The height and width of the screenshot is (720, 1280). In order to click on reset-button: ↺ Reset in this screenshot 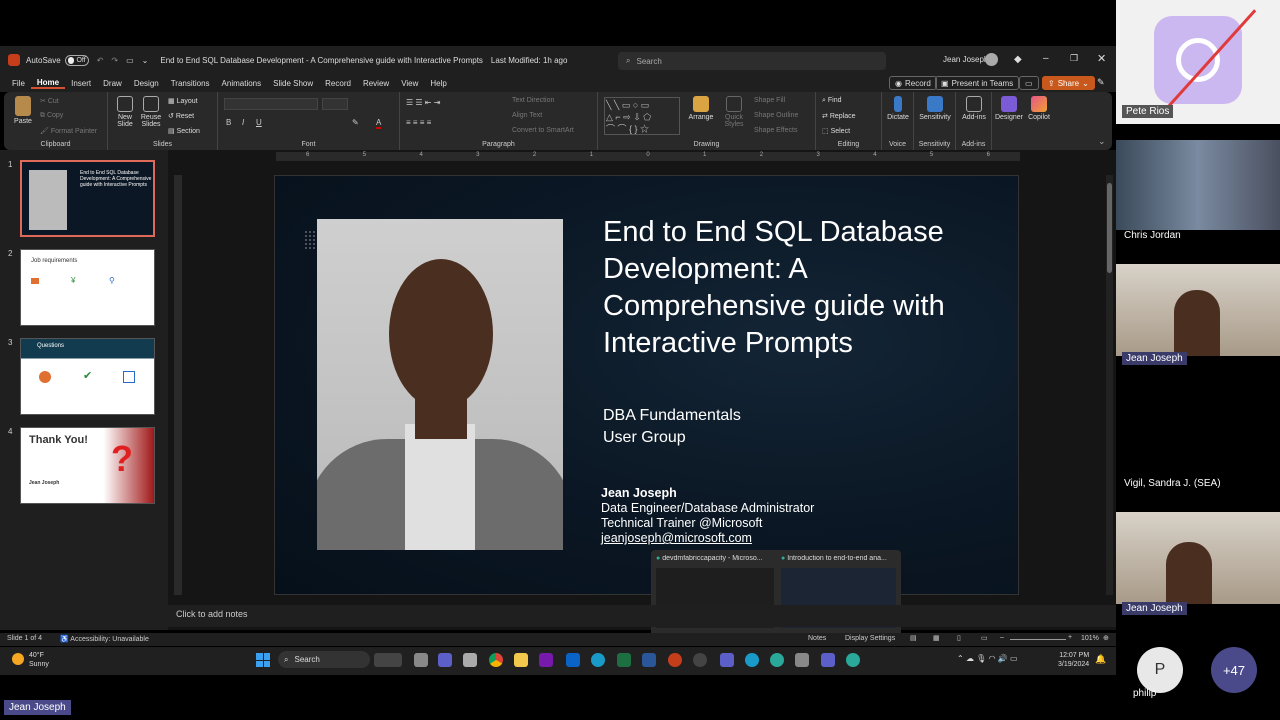, I will do `click(181, 116)`.